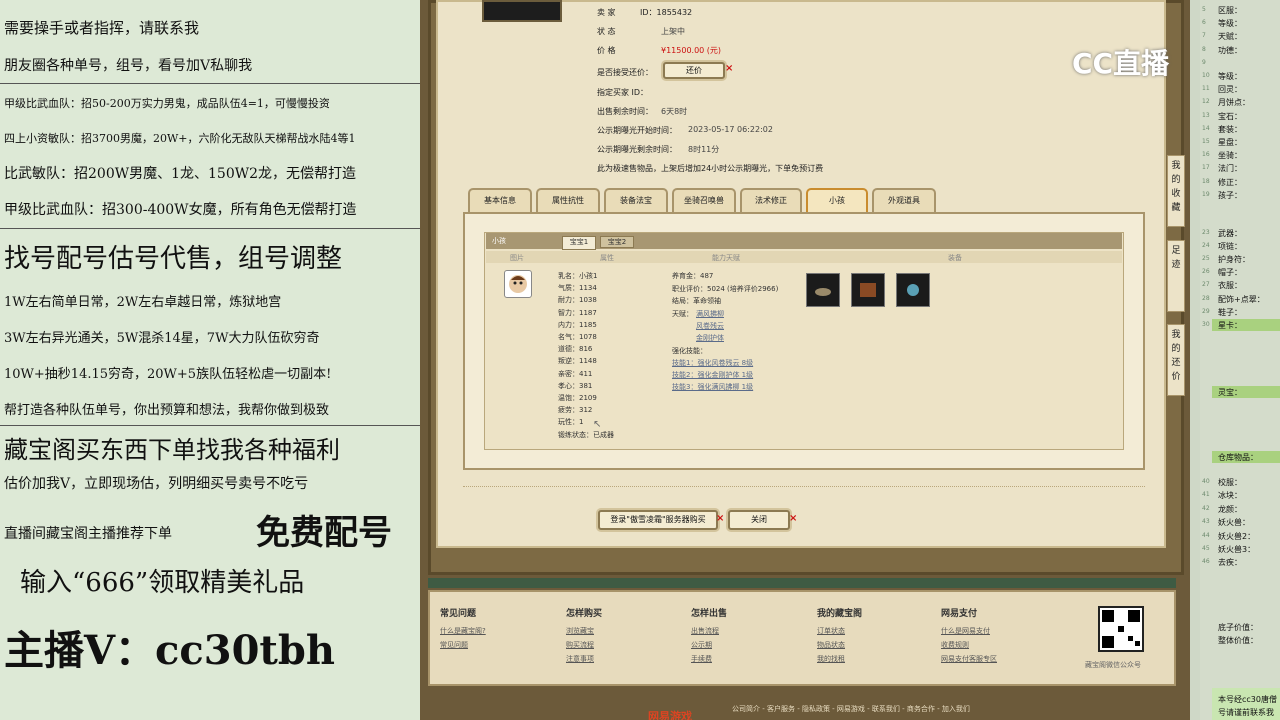 This screenshot has height=720, width=1280. I want to click on seller-id: ID：1855432, so click(666, 12).